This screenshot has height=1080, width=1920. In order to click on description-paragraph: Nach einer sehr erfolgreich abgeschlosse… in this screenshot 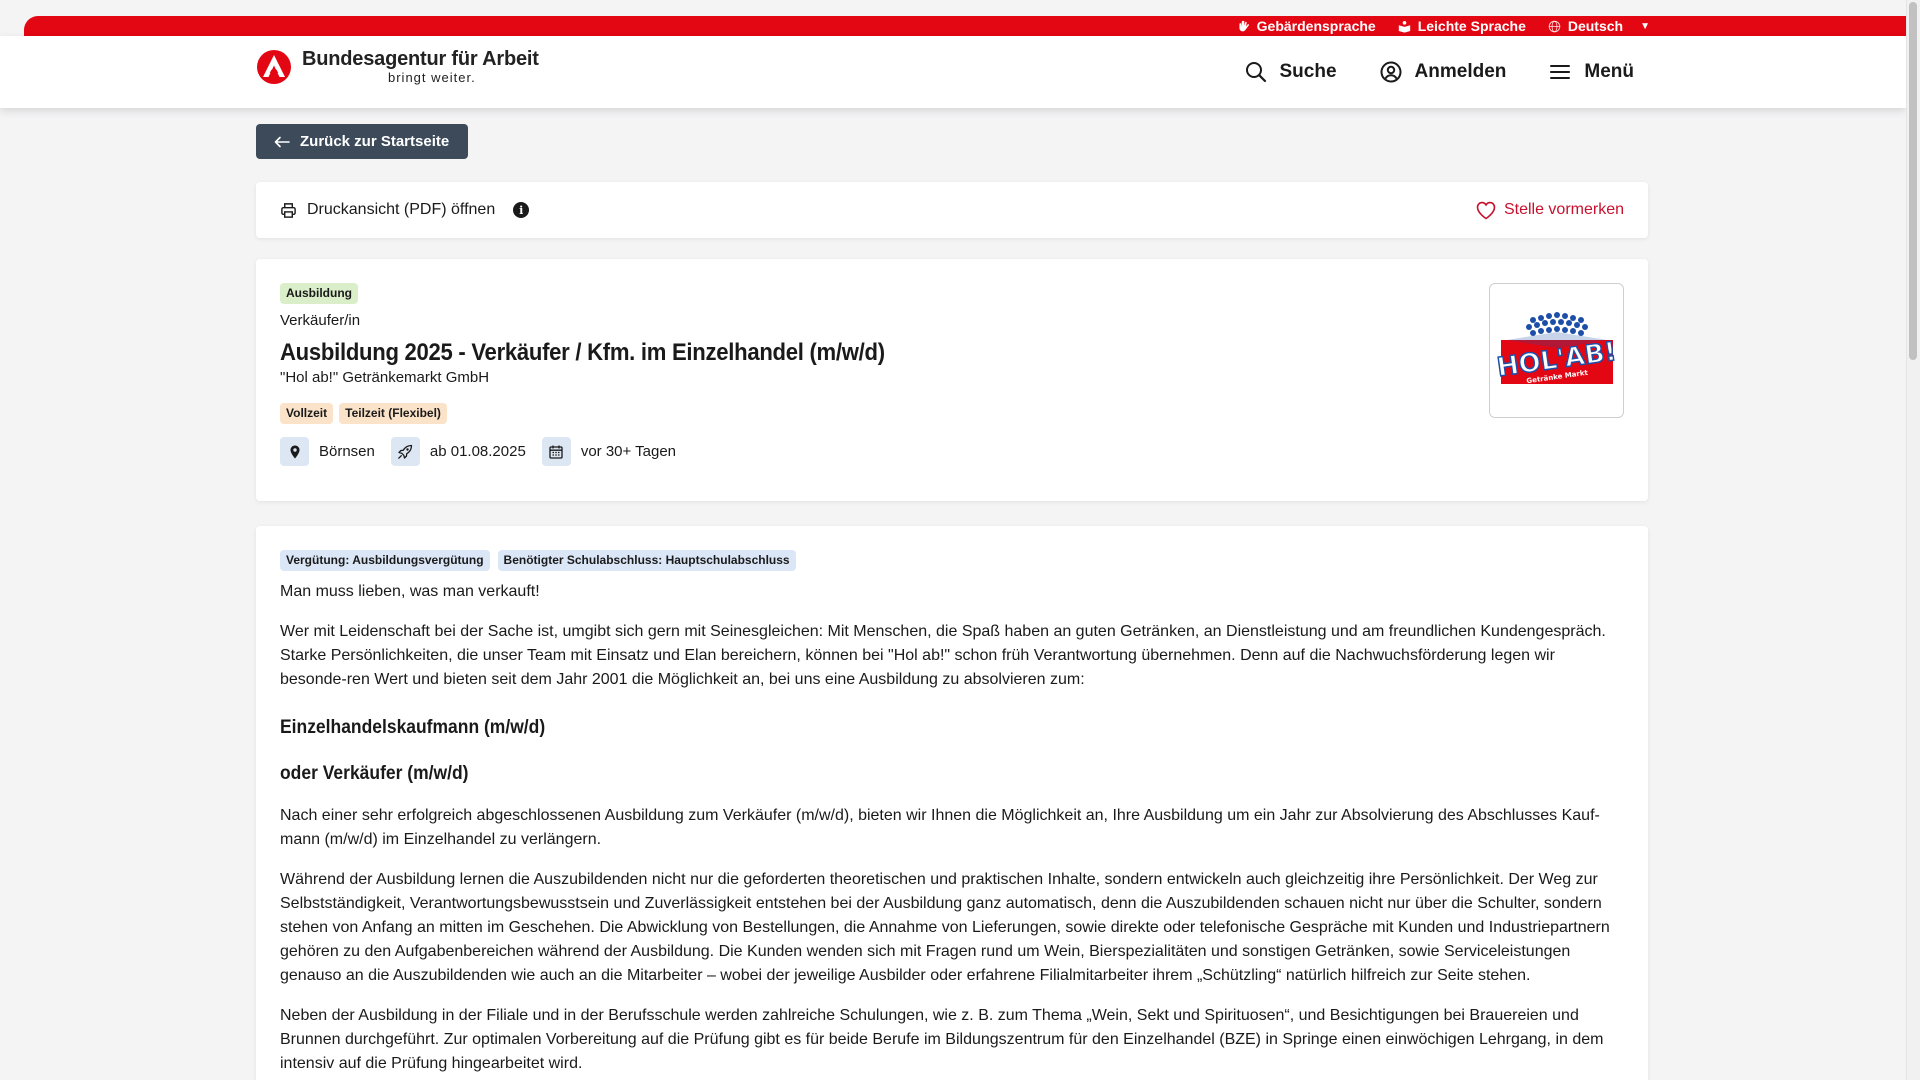, I will do `click(940, 827)`.